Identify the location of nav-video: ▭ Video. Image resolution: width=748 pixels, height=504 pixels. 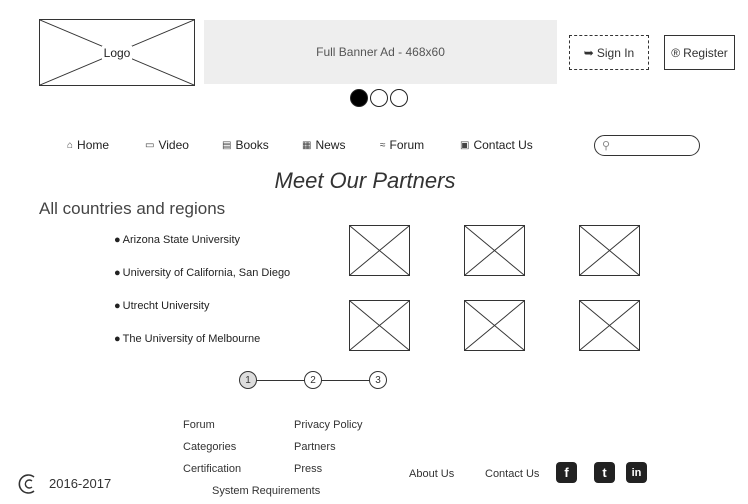
(167, 145).